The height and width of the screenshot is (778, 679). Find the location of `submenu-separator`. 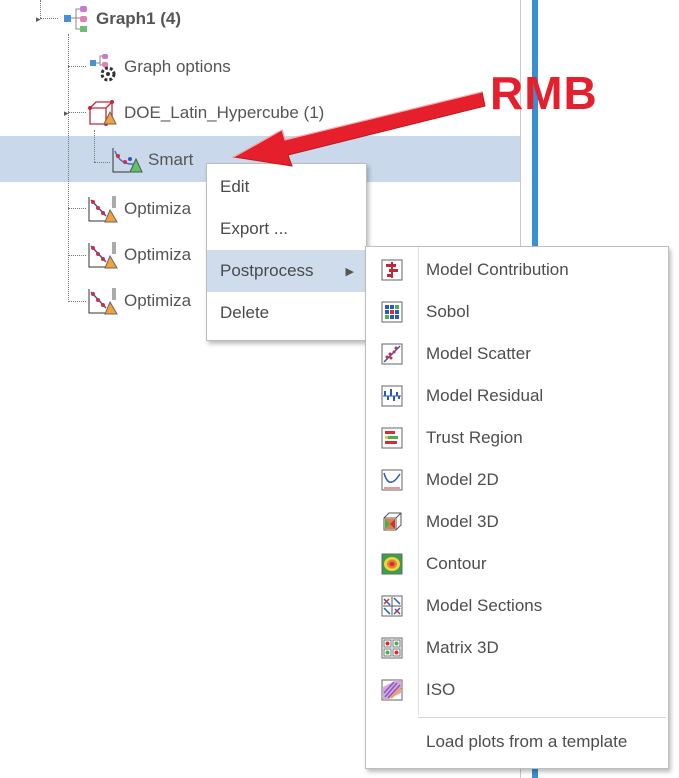

submenu-separator is located at coordinates (542, 717).